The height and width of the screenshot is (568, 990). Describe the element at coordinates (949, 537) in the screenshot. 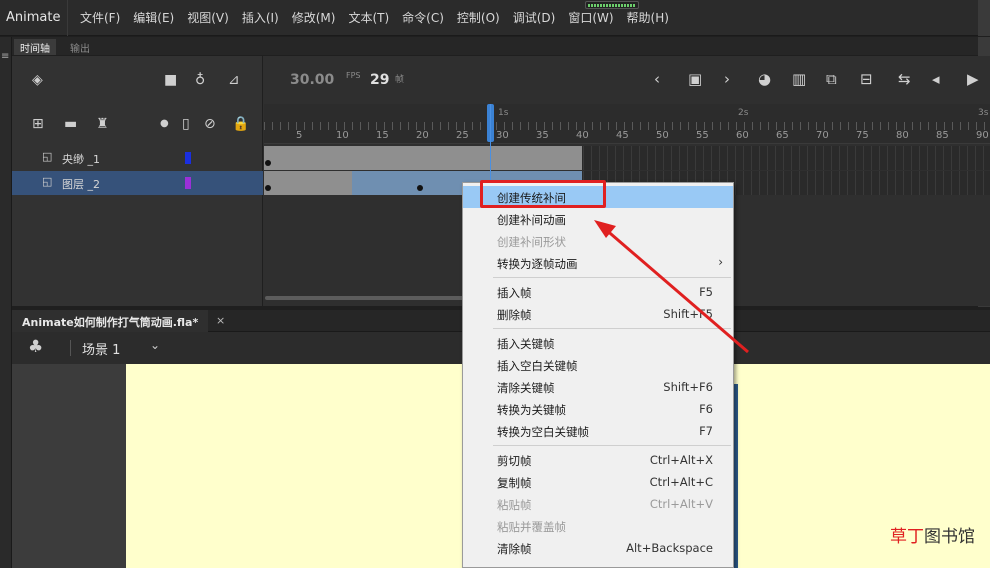

I see `watermark-part2: 图书馆` at that location.